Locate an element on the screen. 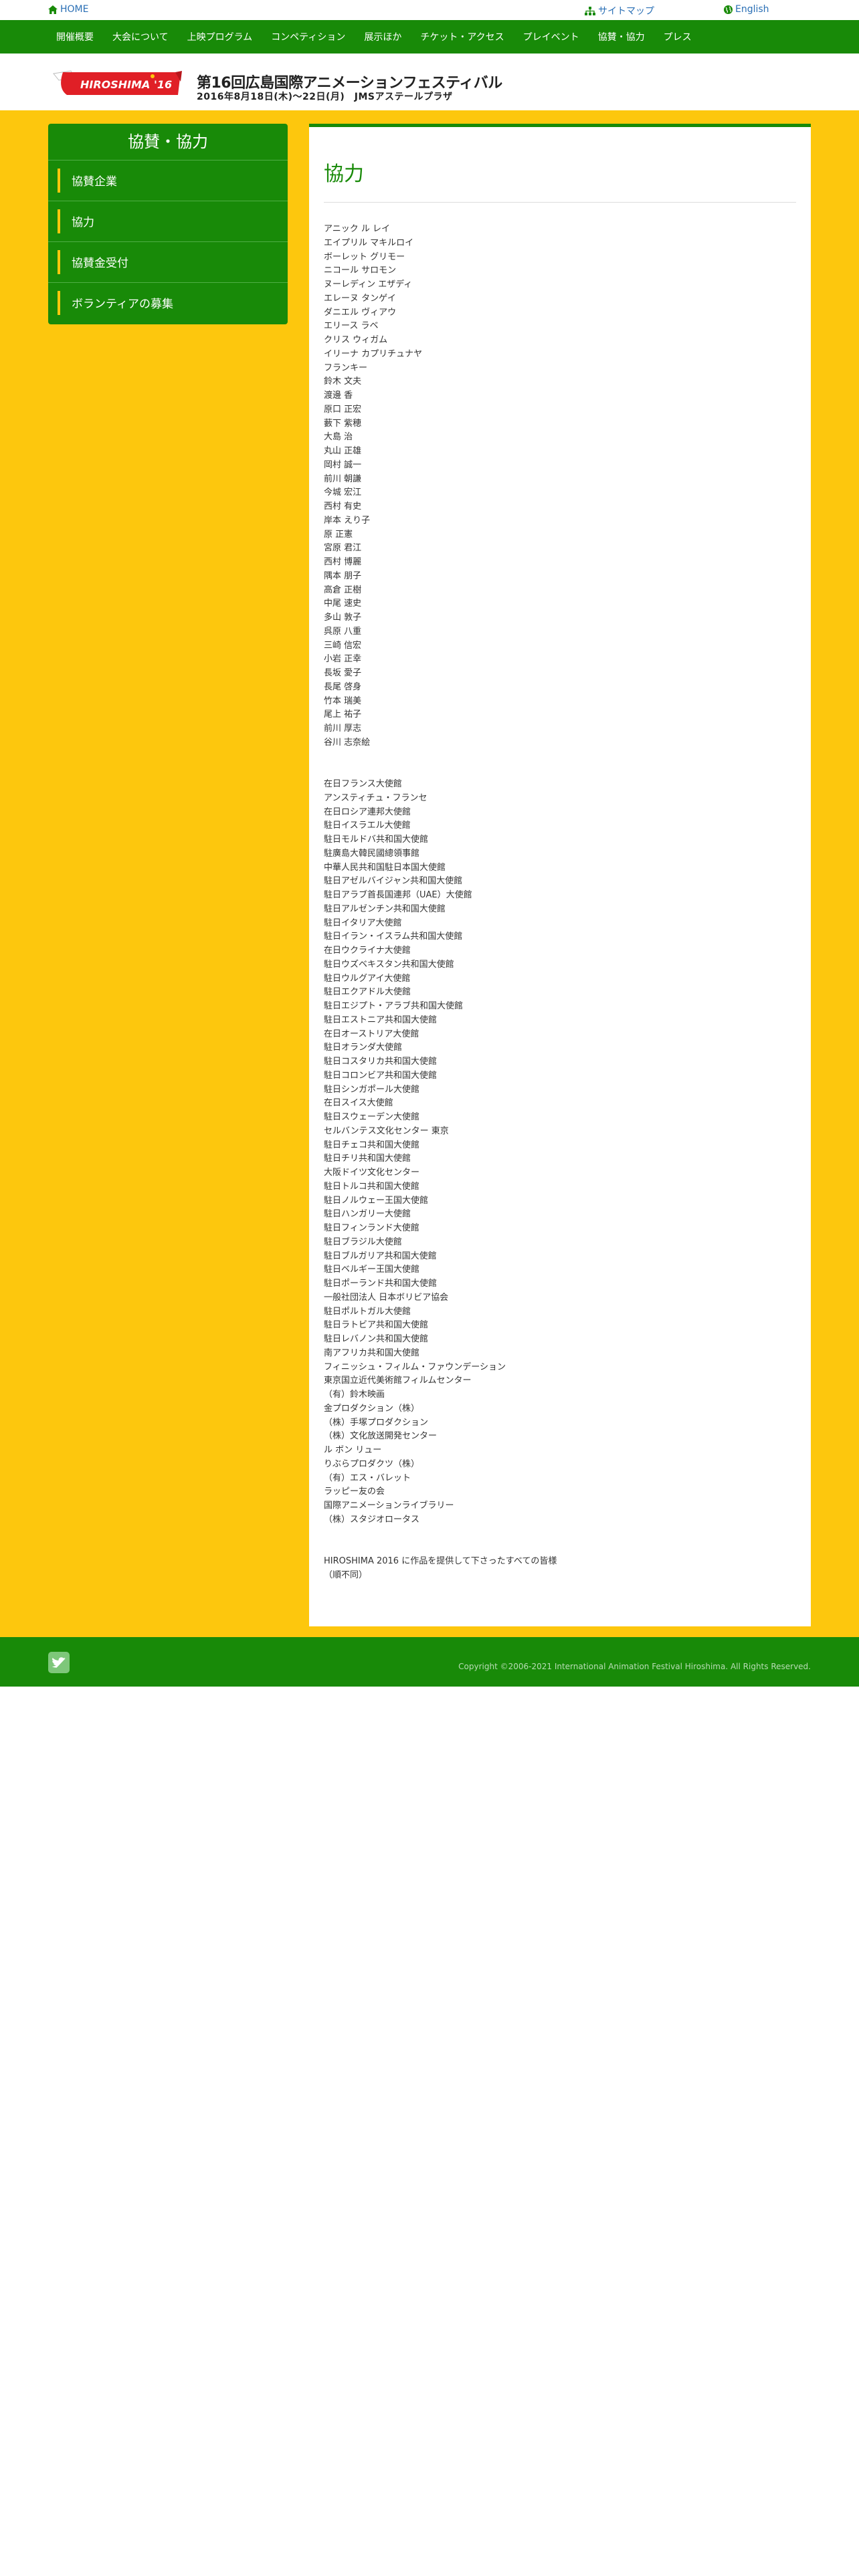 The width and height of the screenshot is (859, 2576). cooperating-organization: 駐日コスタリカ共和国大使館 is located at coordinates (381, 1062).